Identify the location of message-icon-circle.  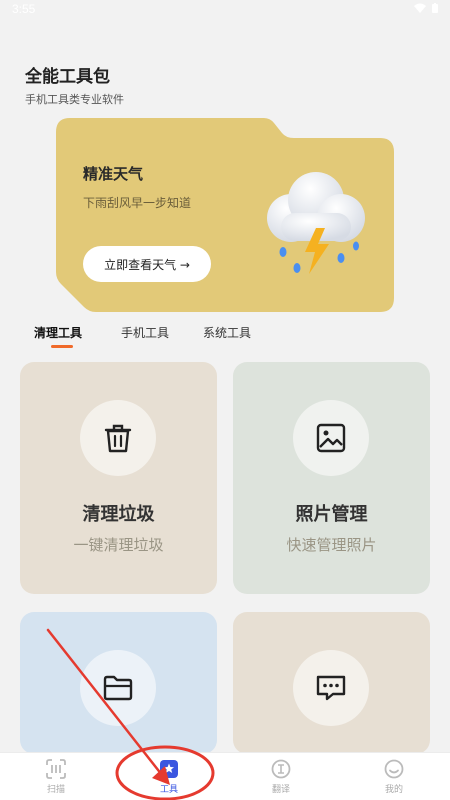
(331, 688).